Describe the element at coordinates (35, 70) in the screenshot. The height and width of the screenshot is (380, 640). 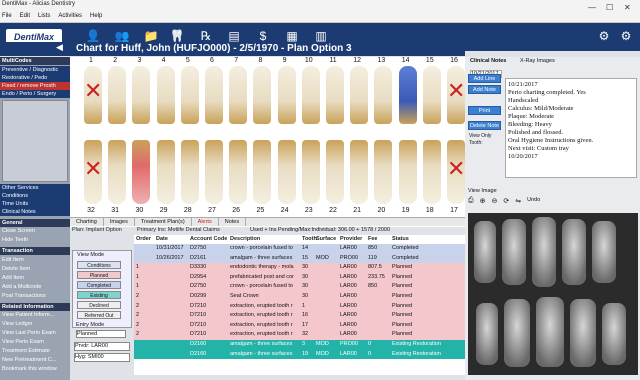
I see `sidebar-preventive: Preventive / Diagnostic` at that location.